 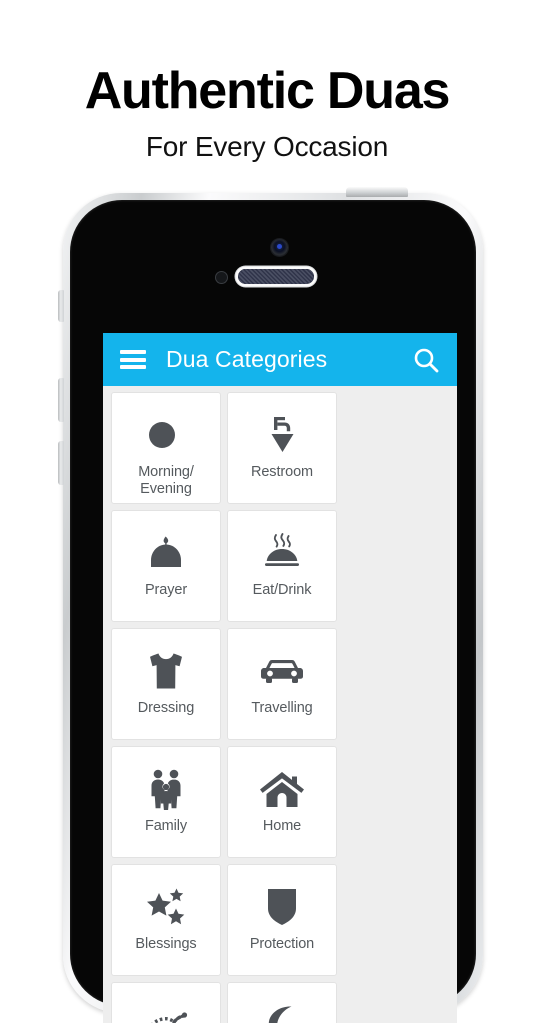 What do you see at coordinates (282, 590) in the screenshot?
I see `category-label: Eat/Drink` at bounding box center [282, 590].